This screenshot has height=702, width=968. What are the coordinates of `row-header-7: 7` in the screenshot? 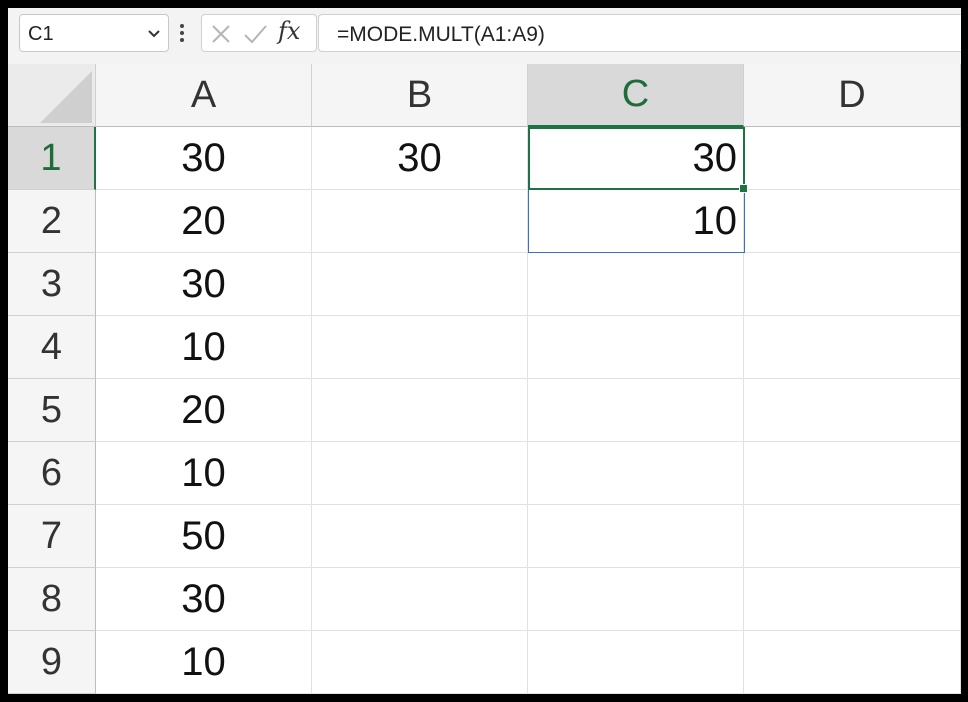 It's located at (52, 536).